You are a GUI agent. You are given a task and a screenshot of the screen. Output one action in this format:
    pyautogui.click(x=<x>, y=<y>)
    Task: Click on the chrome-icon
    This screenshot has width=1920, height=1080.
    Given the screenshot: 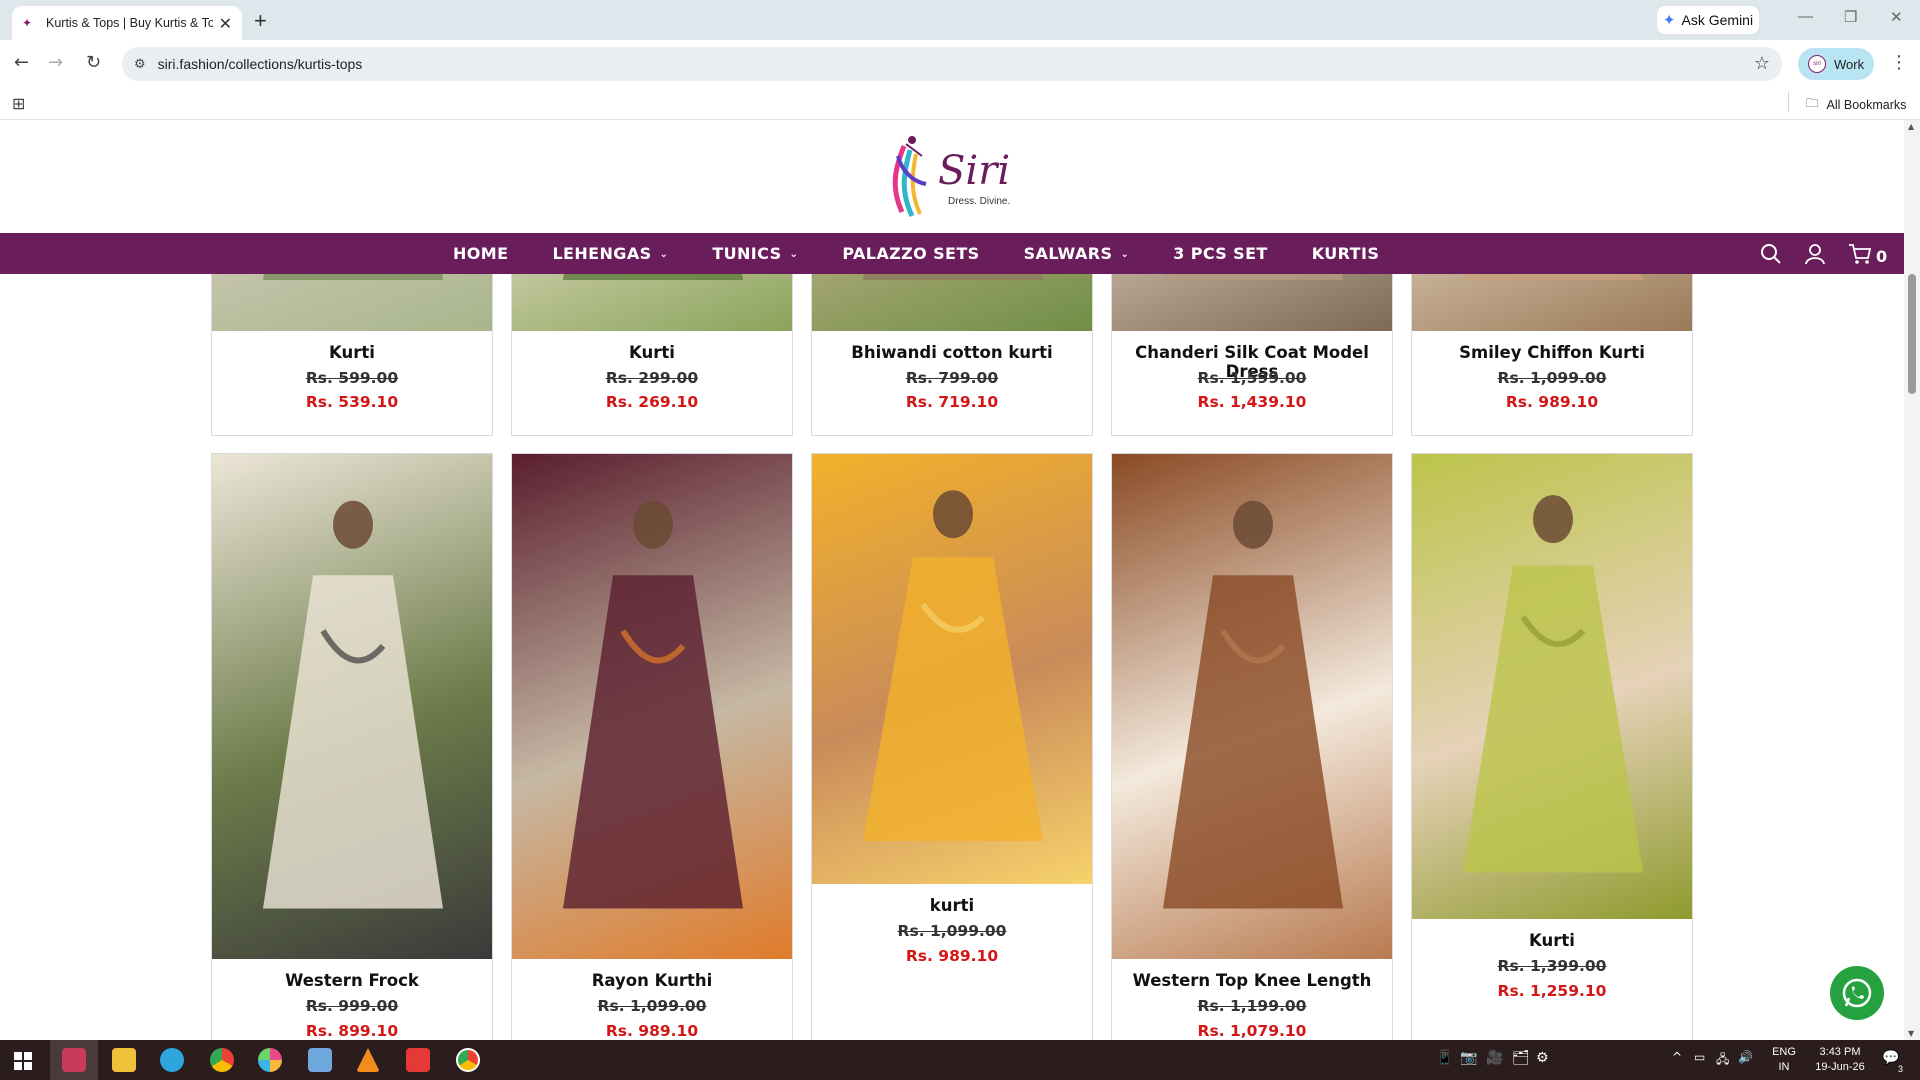 What is the action you would take?
    pyautogui.click(x=222, y=1060)
    